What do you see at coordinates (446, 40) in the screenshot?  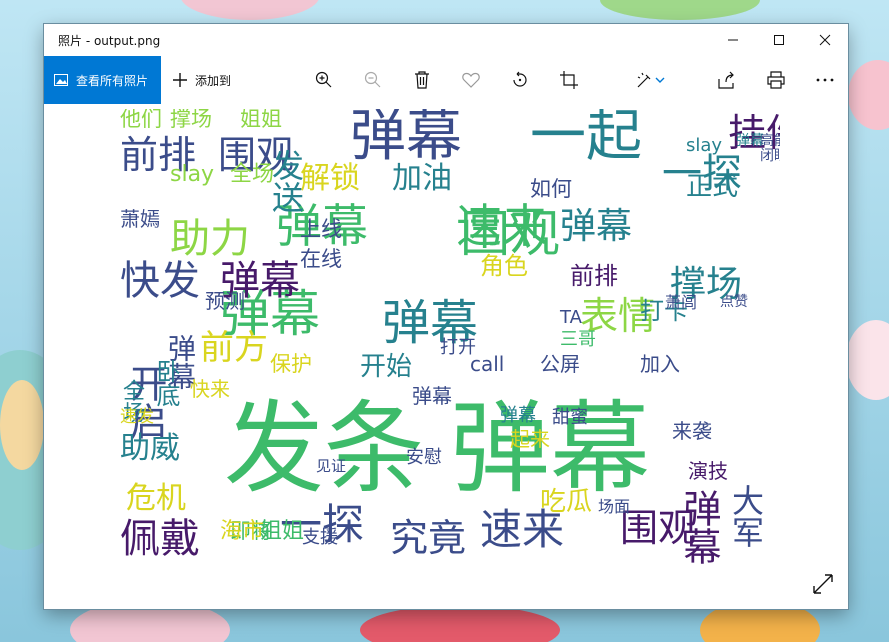 I see `title-bar: 照片 - output.png` at bounding box center [446, 40].